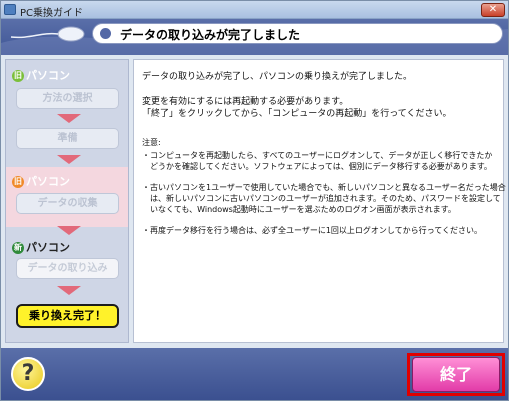  I want to click on note-title: 注意:, so click(151, 142).